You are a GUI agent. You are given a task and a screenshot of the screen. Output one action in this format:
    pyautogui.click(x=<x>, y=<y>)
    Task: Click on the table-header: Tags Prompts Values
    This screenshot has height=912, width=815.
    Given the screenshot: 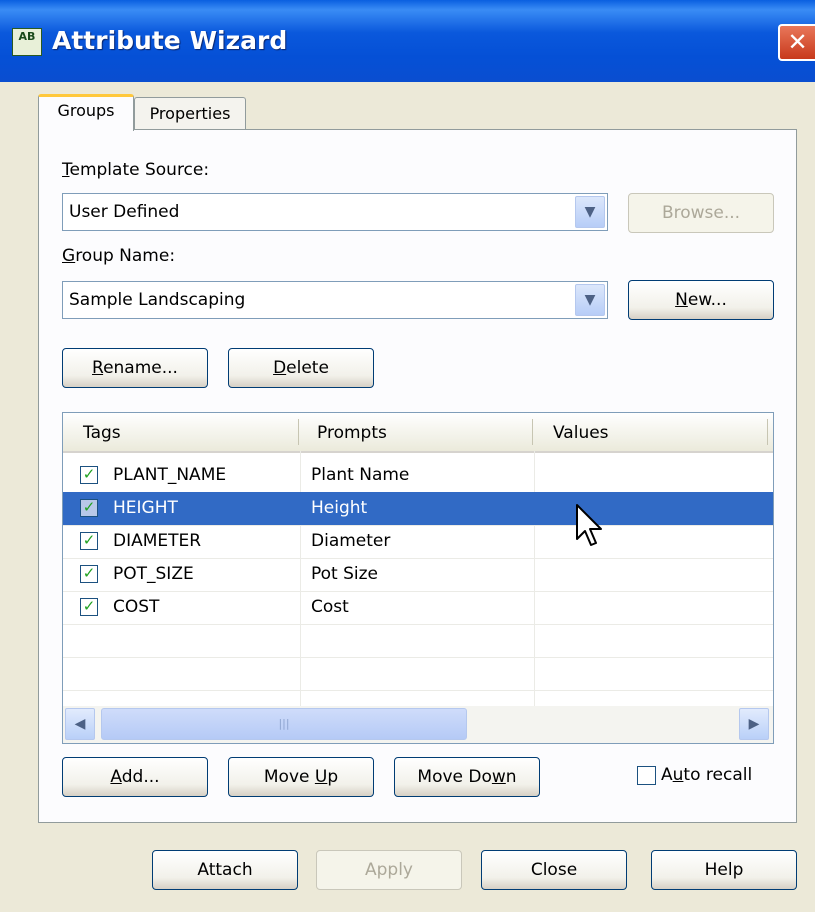 What is the action you would take?
    pyautogui.click(x=418, y=433)
    